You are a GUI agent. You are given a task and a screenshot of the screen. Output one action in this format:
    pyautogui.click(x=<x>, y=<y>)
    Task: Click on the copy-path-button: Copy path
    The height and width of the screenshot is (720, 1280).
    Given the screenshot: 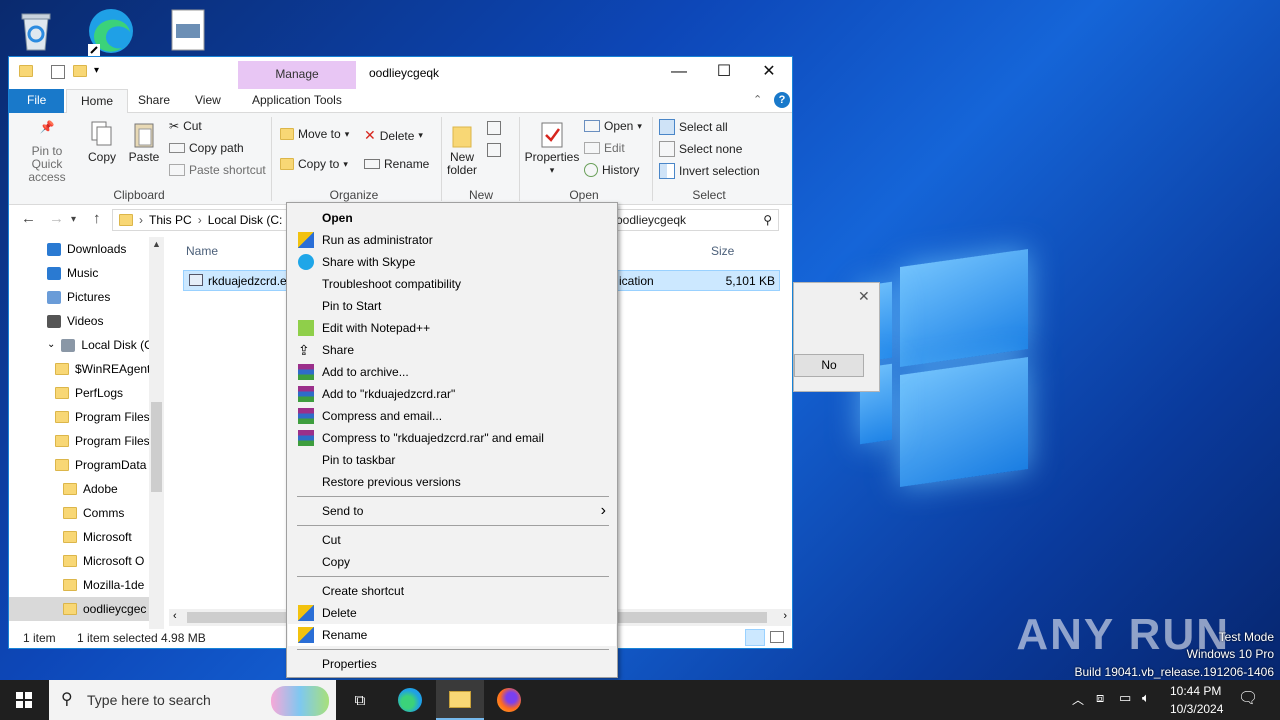 What is the action you would take?
    pyautogui.click(x=206, y=148)
    